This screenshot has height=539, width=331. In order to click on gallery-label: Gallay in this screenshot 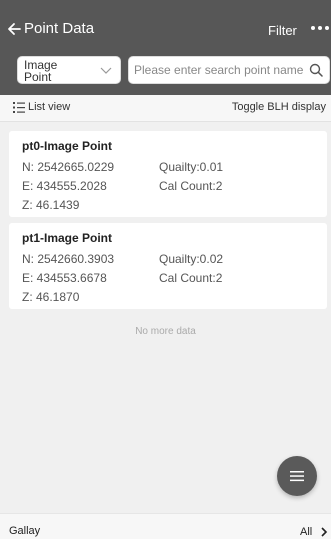, I will do `click(25, 531)`.